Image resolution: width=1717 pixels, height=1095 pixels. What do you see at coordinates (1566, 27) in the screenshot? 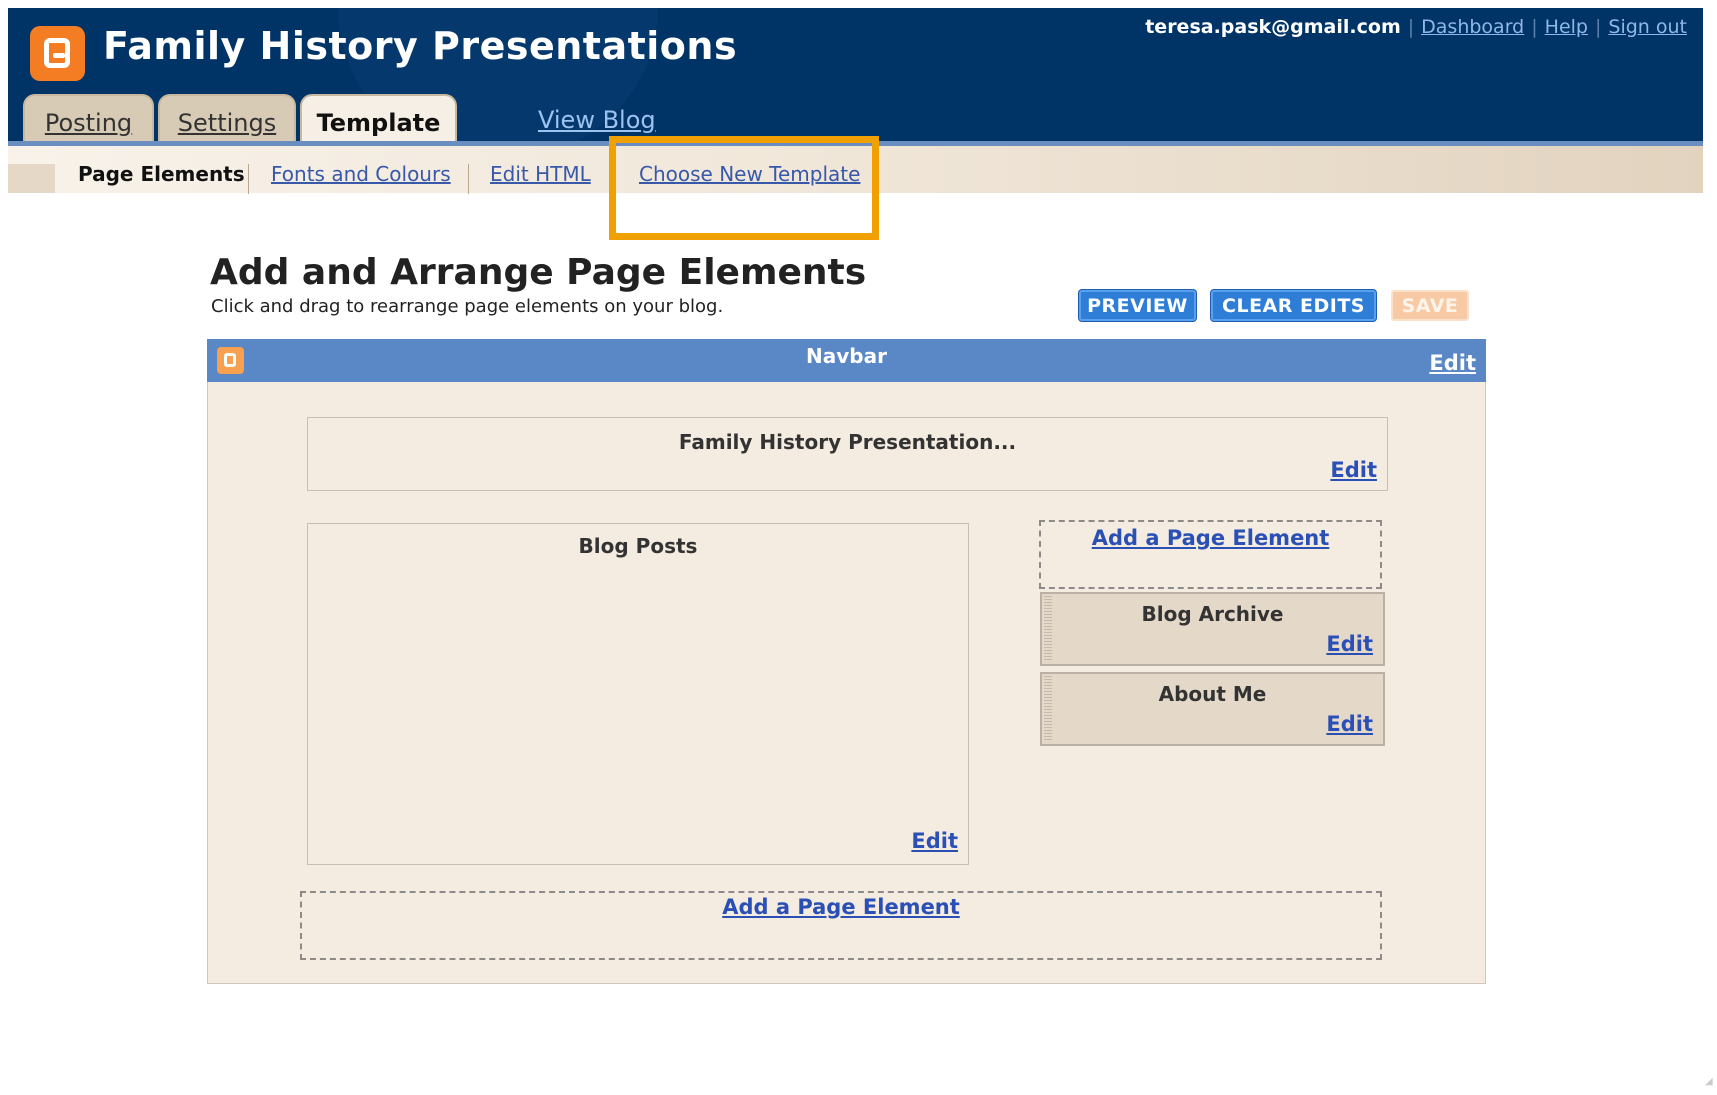
I see `help-link: Help` at bounding box center [1566, 27].